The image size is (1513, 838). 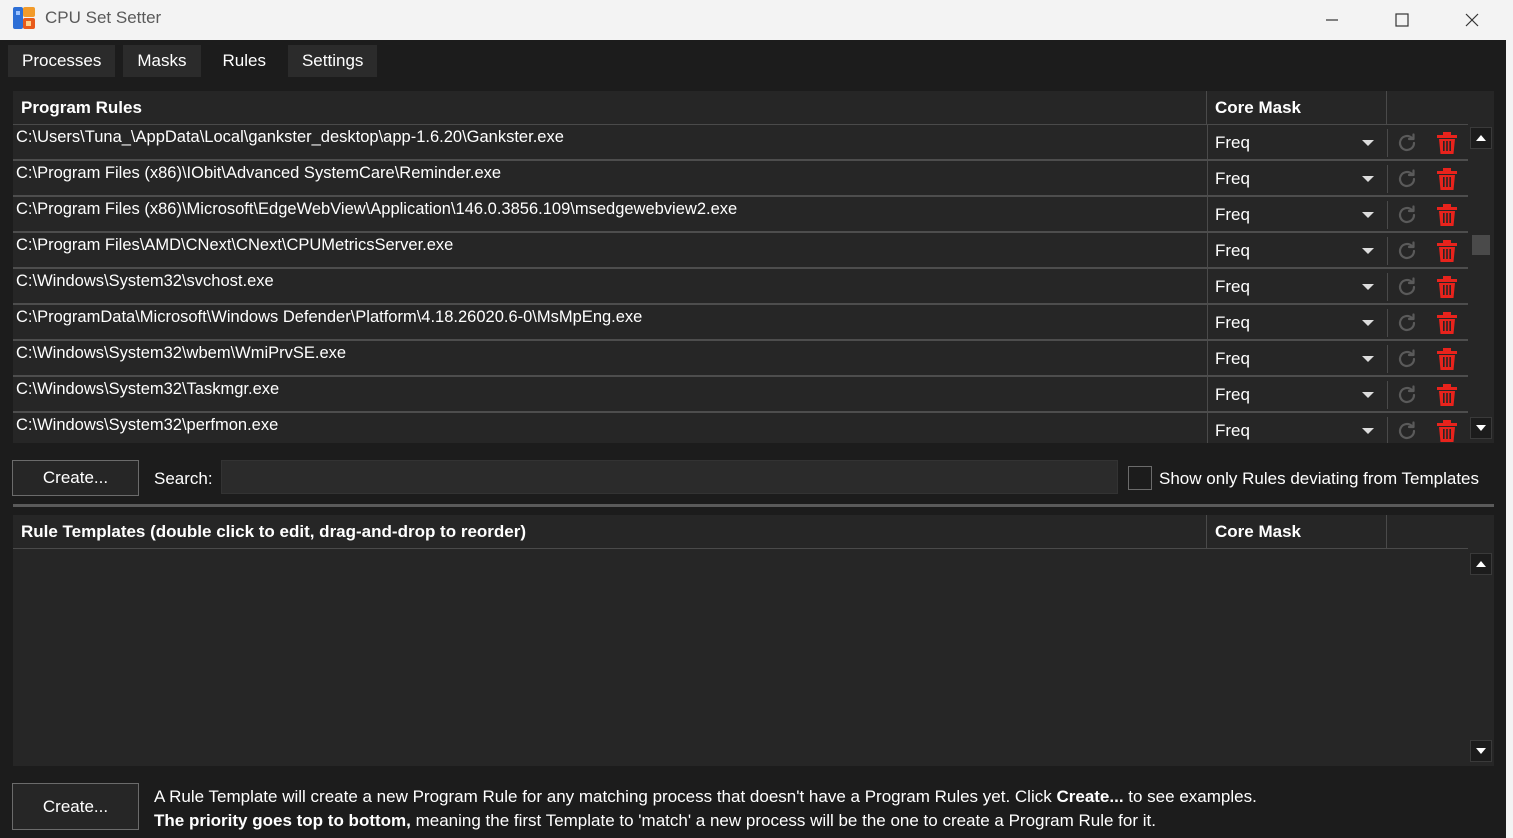 What do you see at coordinates (145, 281) in the screenshot?
I see `rule-path: C:\Windows\System32\svchost.exe` at bounding box center [145, 281].